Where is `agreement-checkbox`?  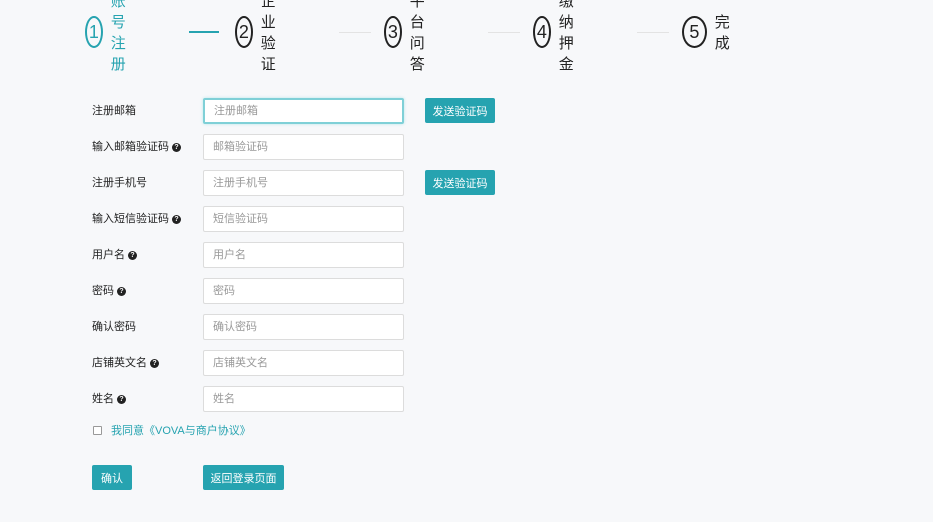 agreement-checkbox is located at coordinates (97, 430).